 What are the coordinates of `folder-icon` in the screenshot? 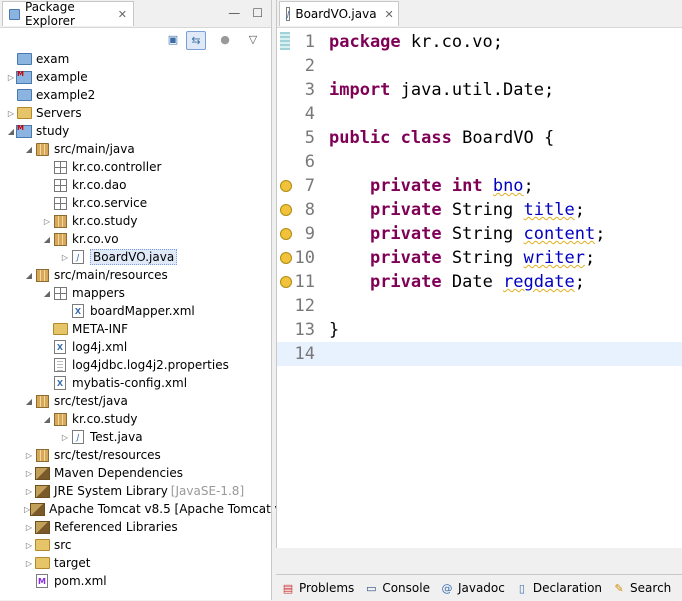 It's located at (42, 545).